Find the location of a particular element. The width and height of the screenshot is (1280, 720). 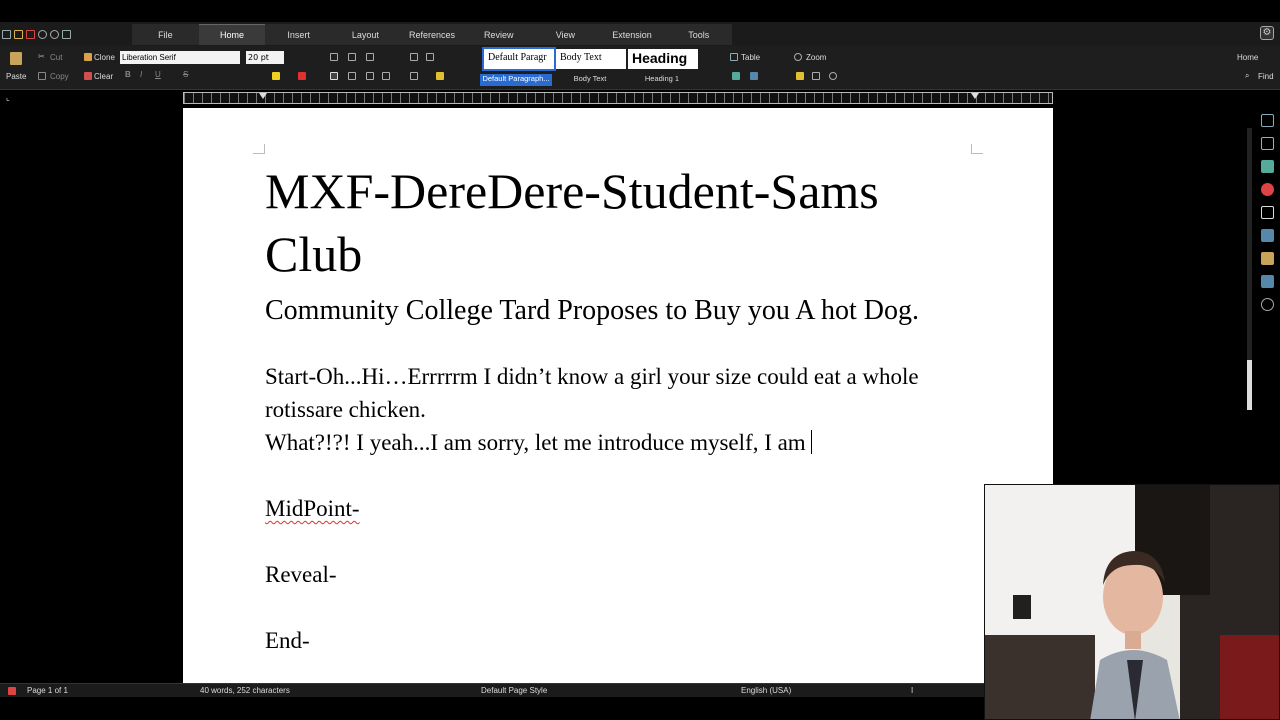

copy-icon is located at coordinates (42, 76).